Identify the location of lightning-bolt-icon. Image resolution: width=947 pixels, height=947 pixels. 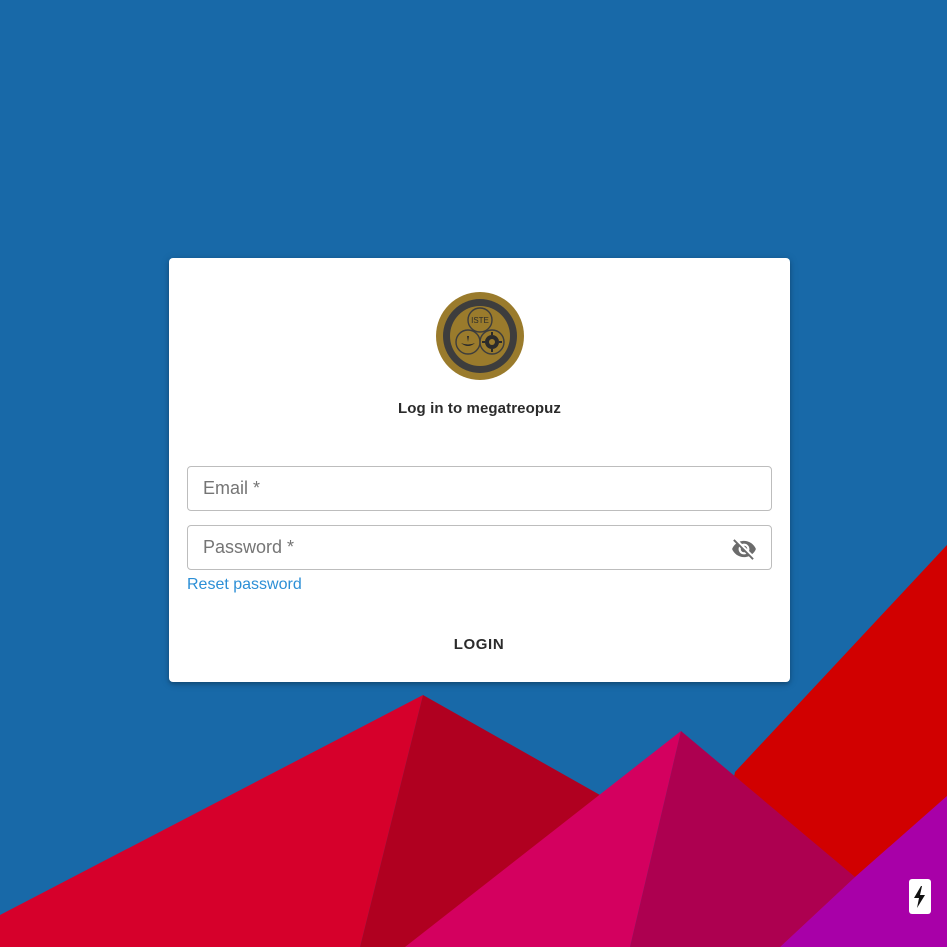
(919, 897).